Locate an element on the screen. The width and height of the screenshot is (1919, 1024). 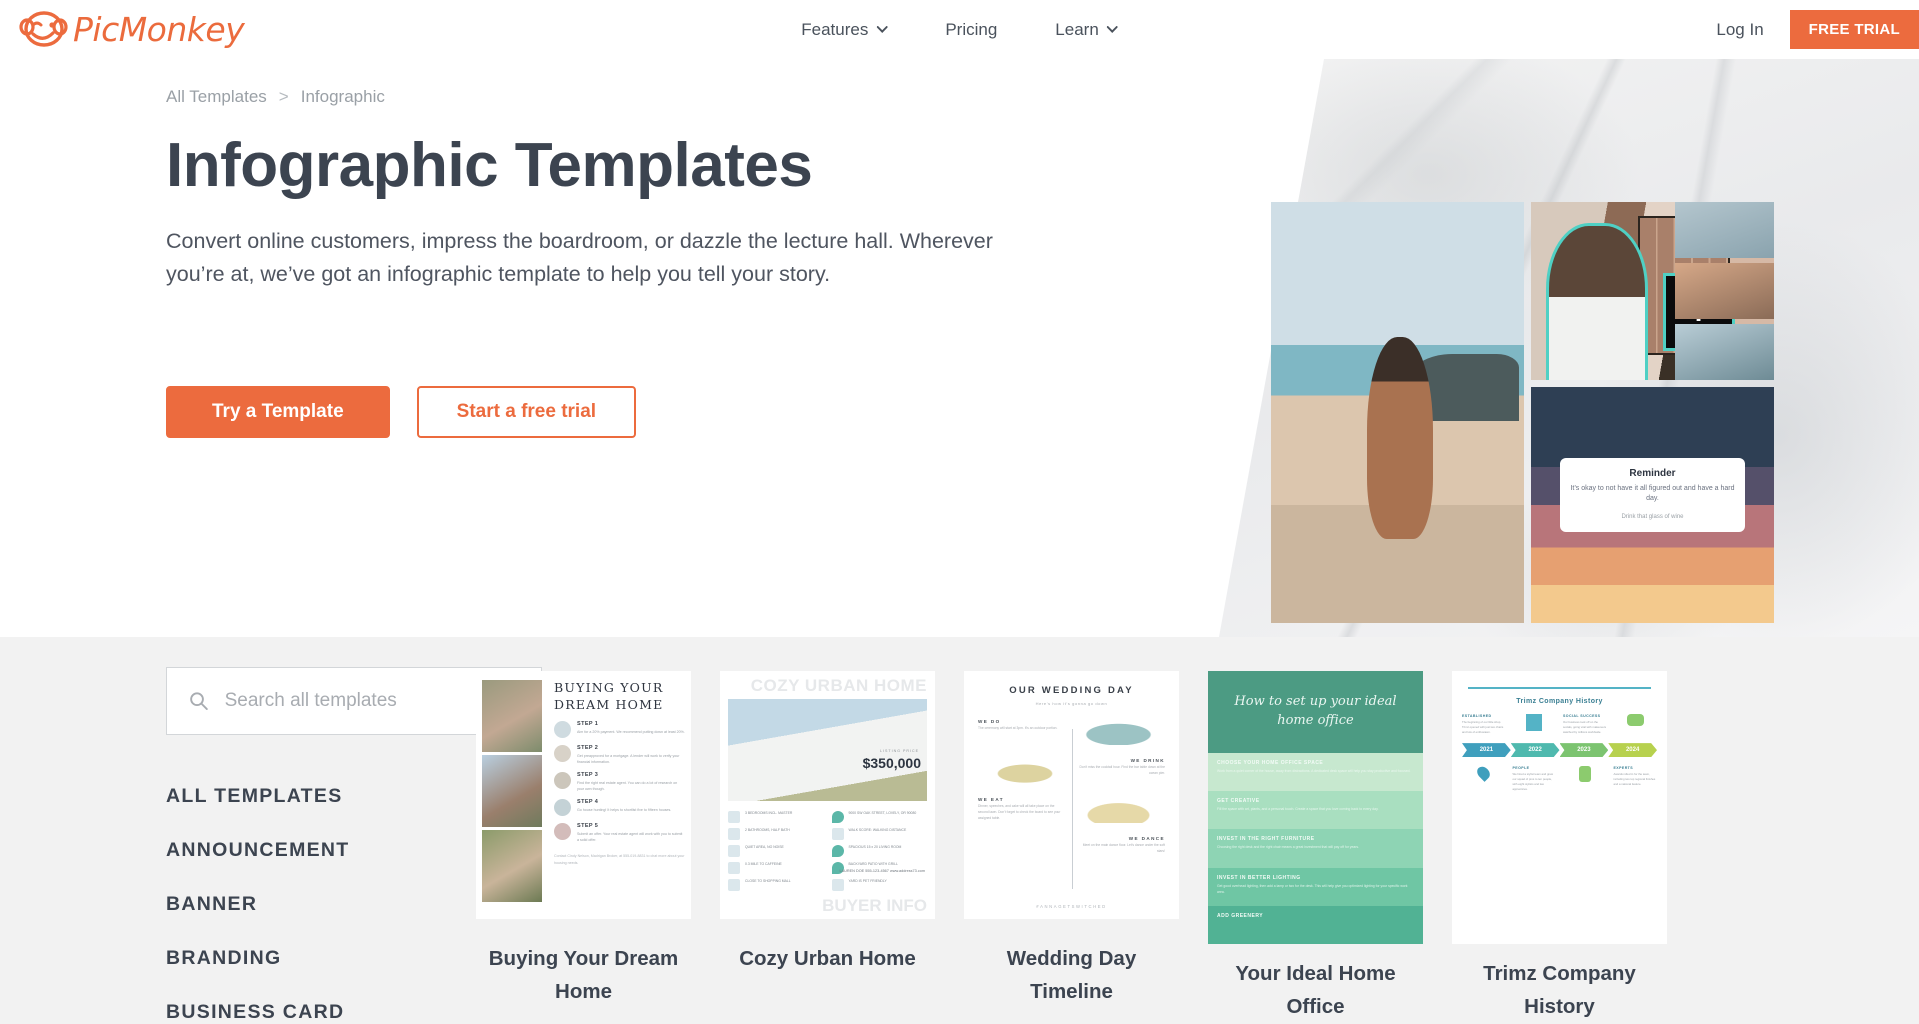
breadcrumb-current: Infographic is located at coordinates (342, 96).